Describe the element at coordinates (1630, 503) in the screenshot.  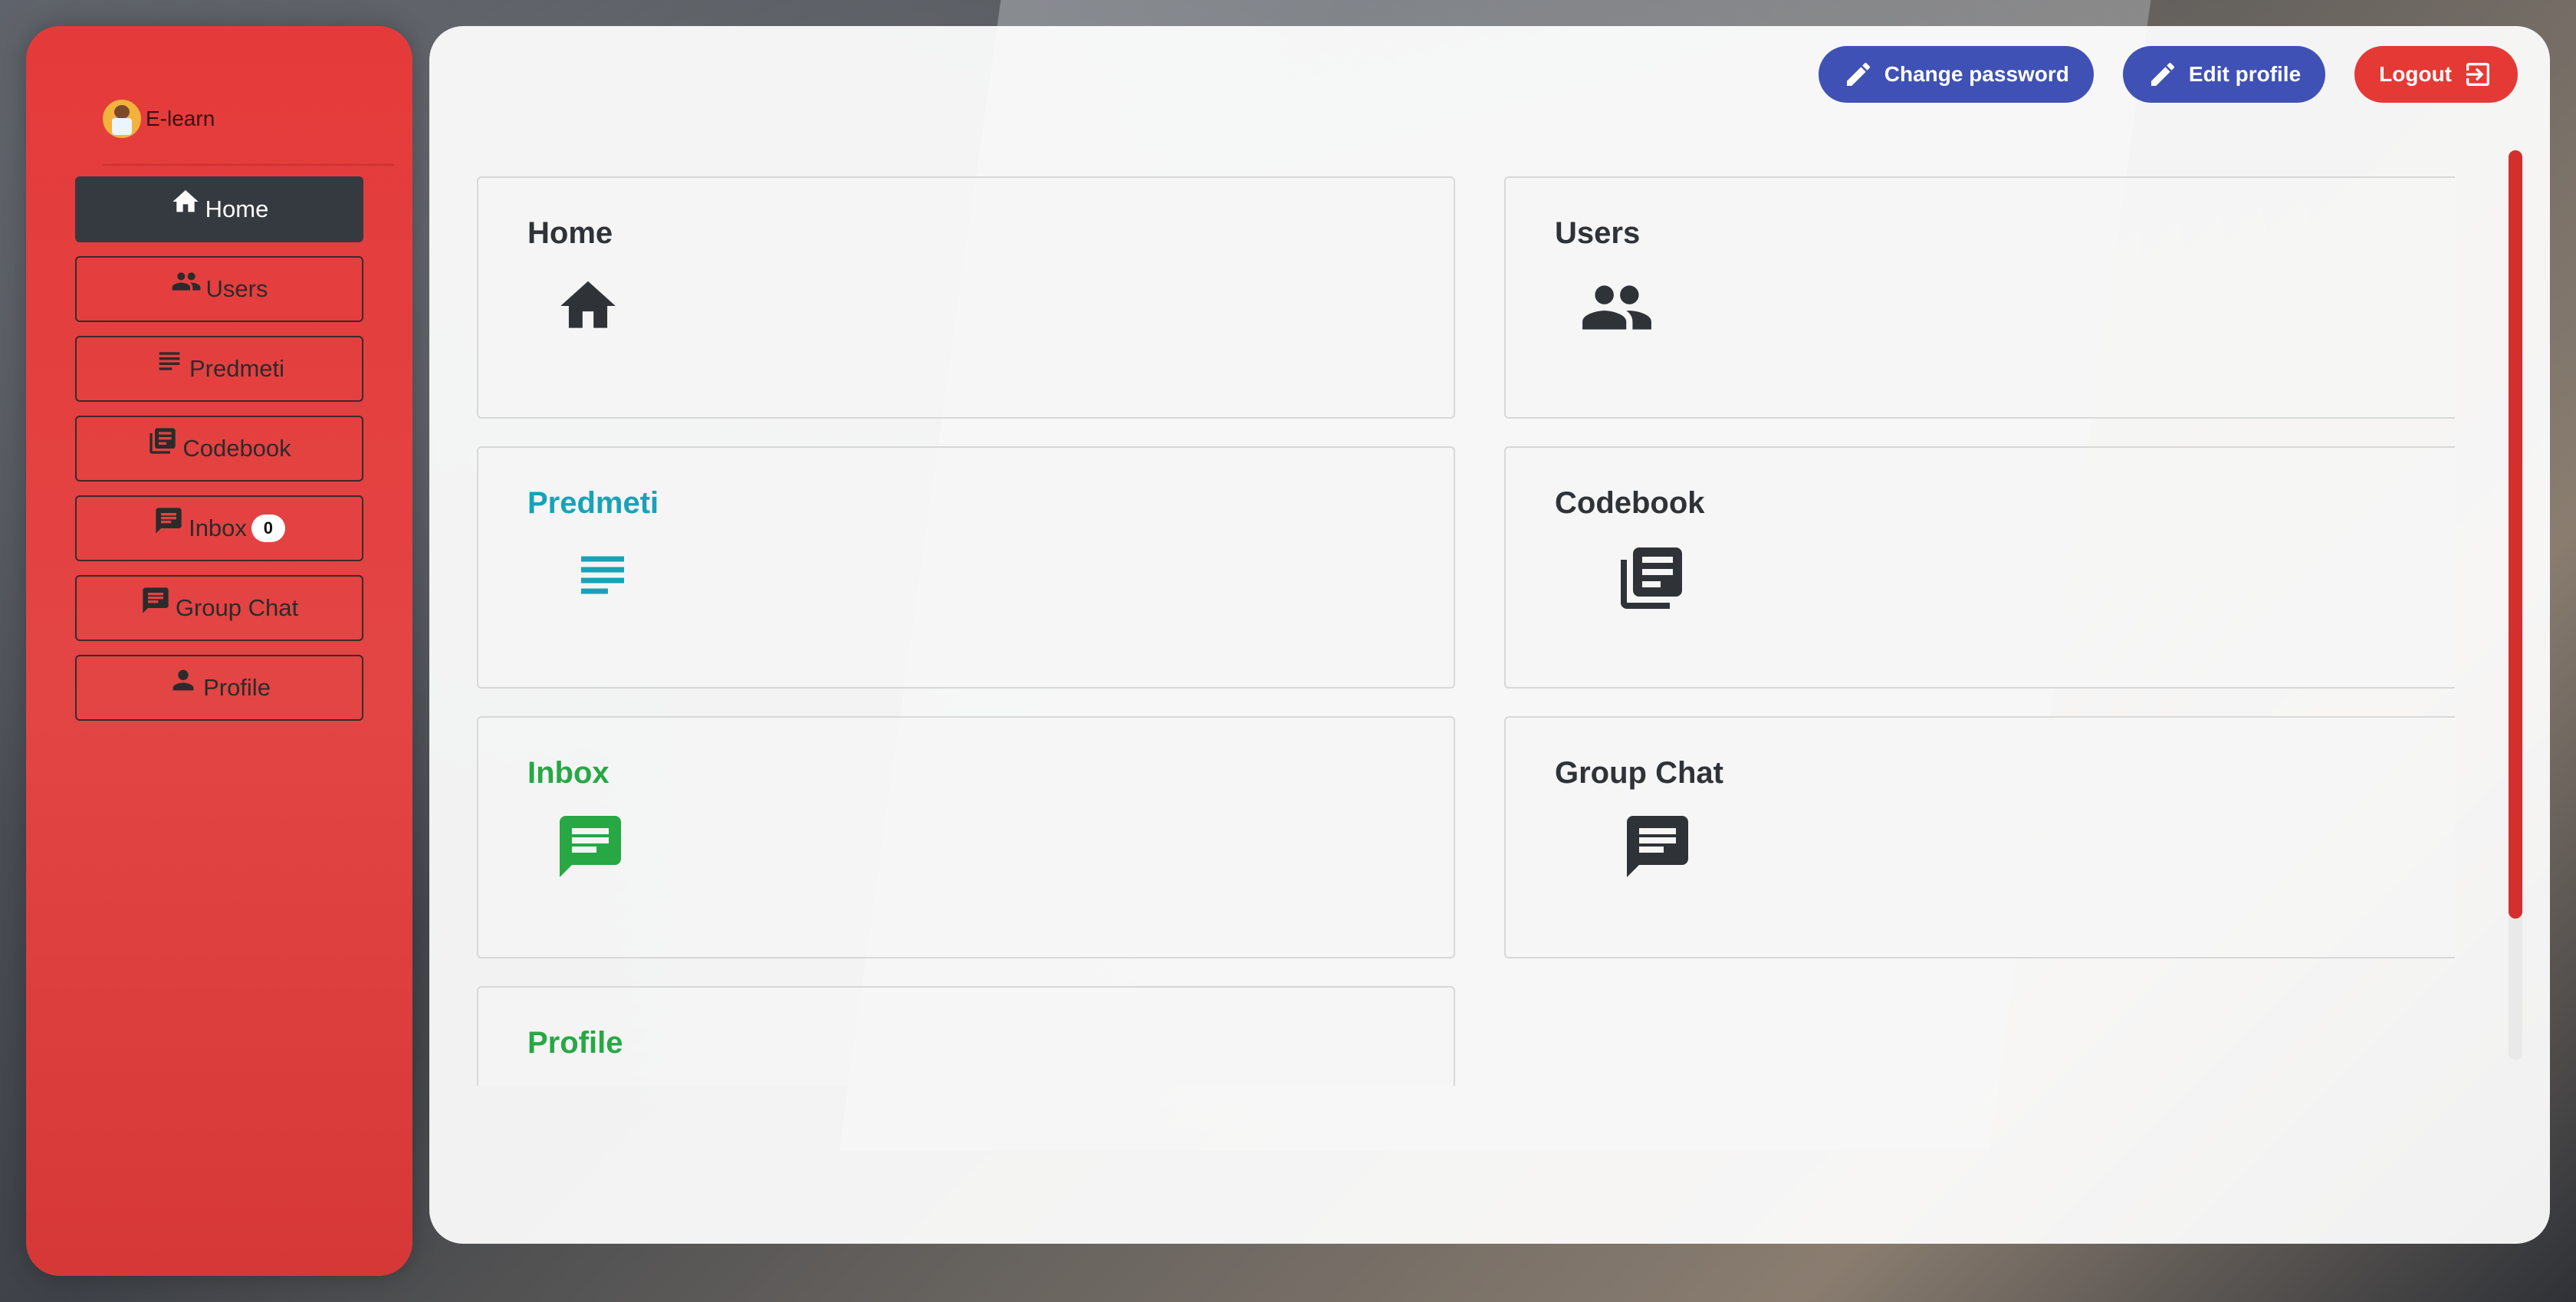
I see `card-title: Codebook` at that location.